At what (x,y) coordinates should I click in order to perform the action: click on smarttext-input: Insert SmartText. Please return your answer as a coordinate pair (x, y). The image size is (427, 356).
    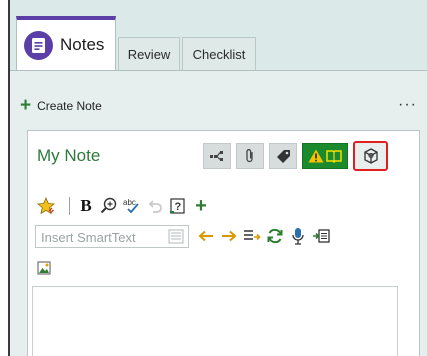
    Looking at the image, I should click on (112, 236).